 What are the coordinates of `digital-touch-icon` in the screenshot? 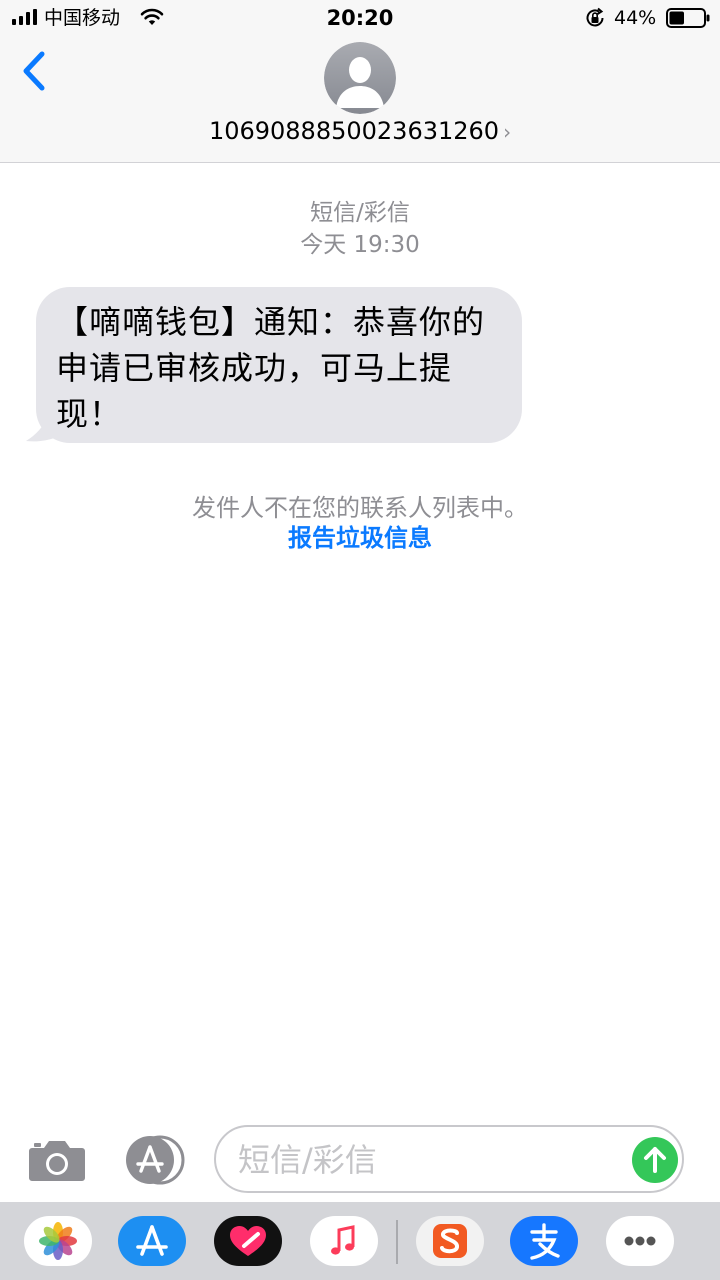 It's located at (248, 1241).